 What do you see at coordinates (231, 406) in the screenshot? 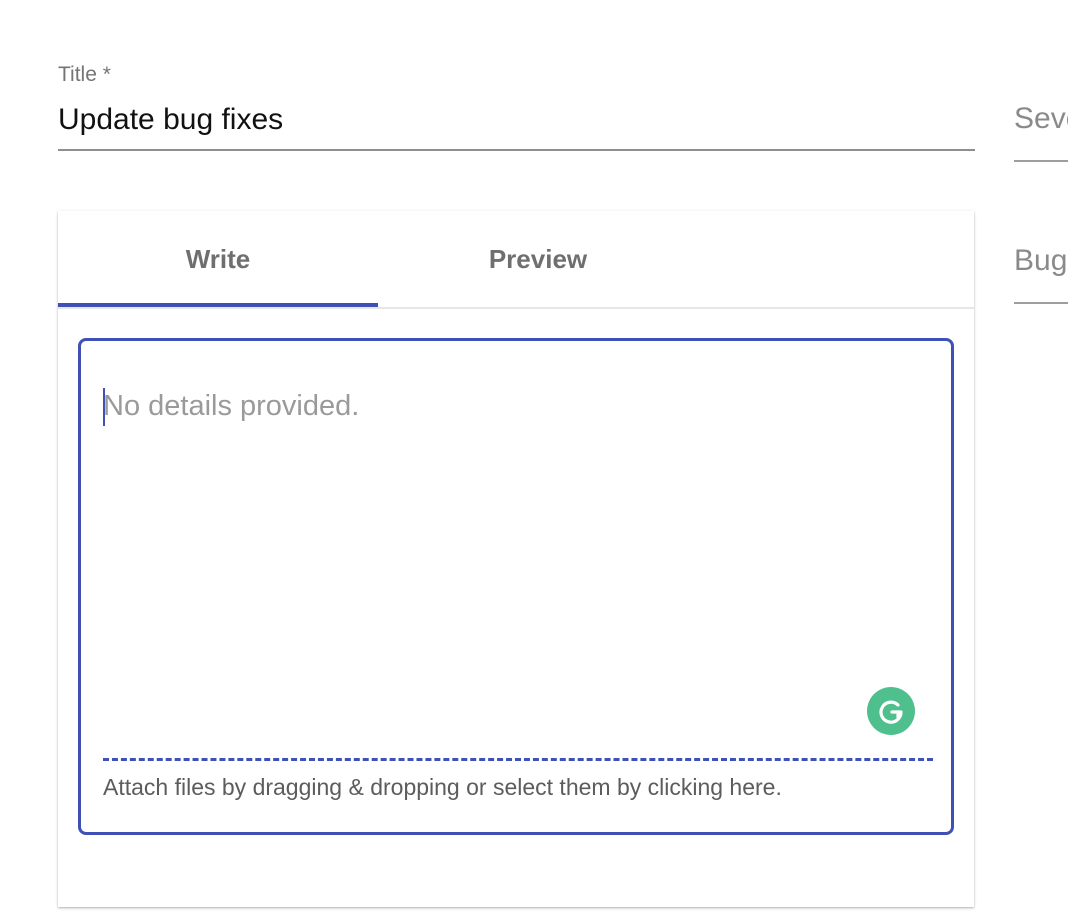
I see `description-textarea: No details provided.` at bounding box center [231, 406].